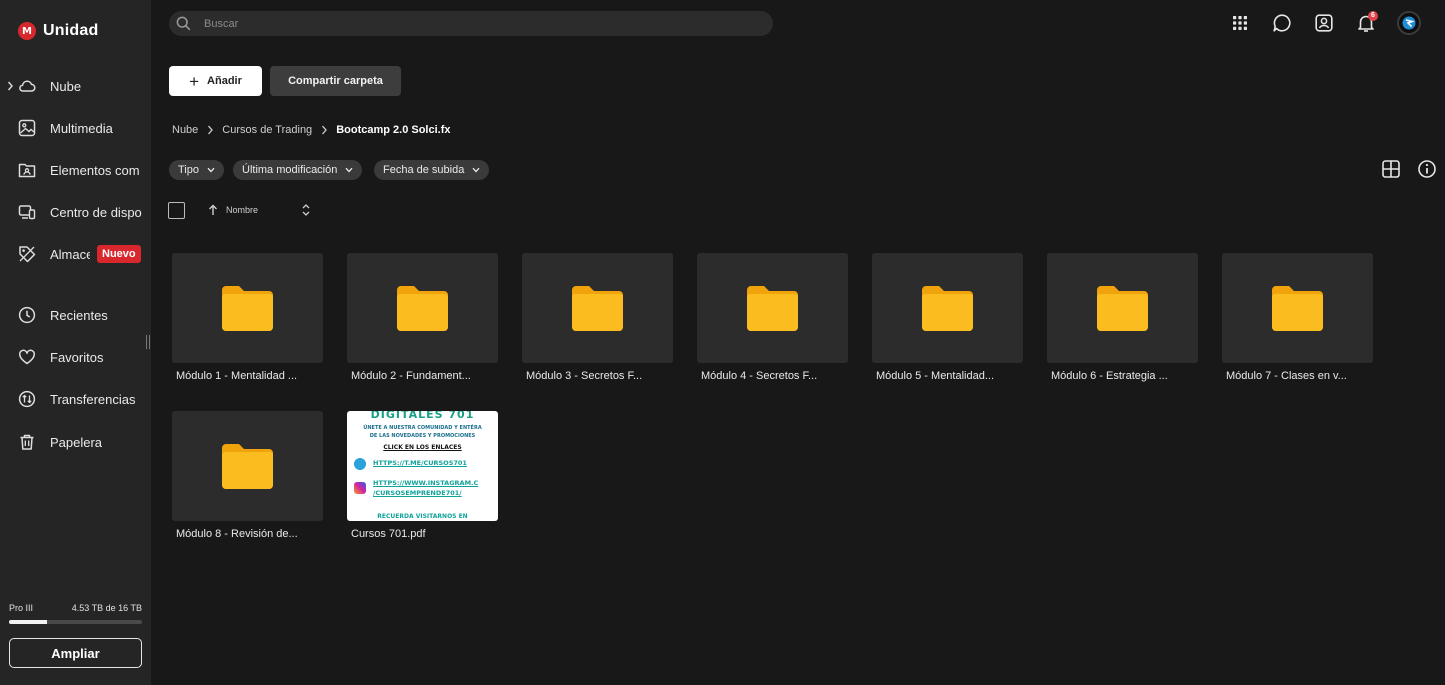 Image resolution: width=1445 pixels, height=685 pixels. I want to click on sidebar-item-trash: Papelera, so click(75, 442).